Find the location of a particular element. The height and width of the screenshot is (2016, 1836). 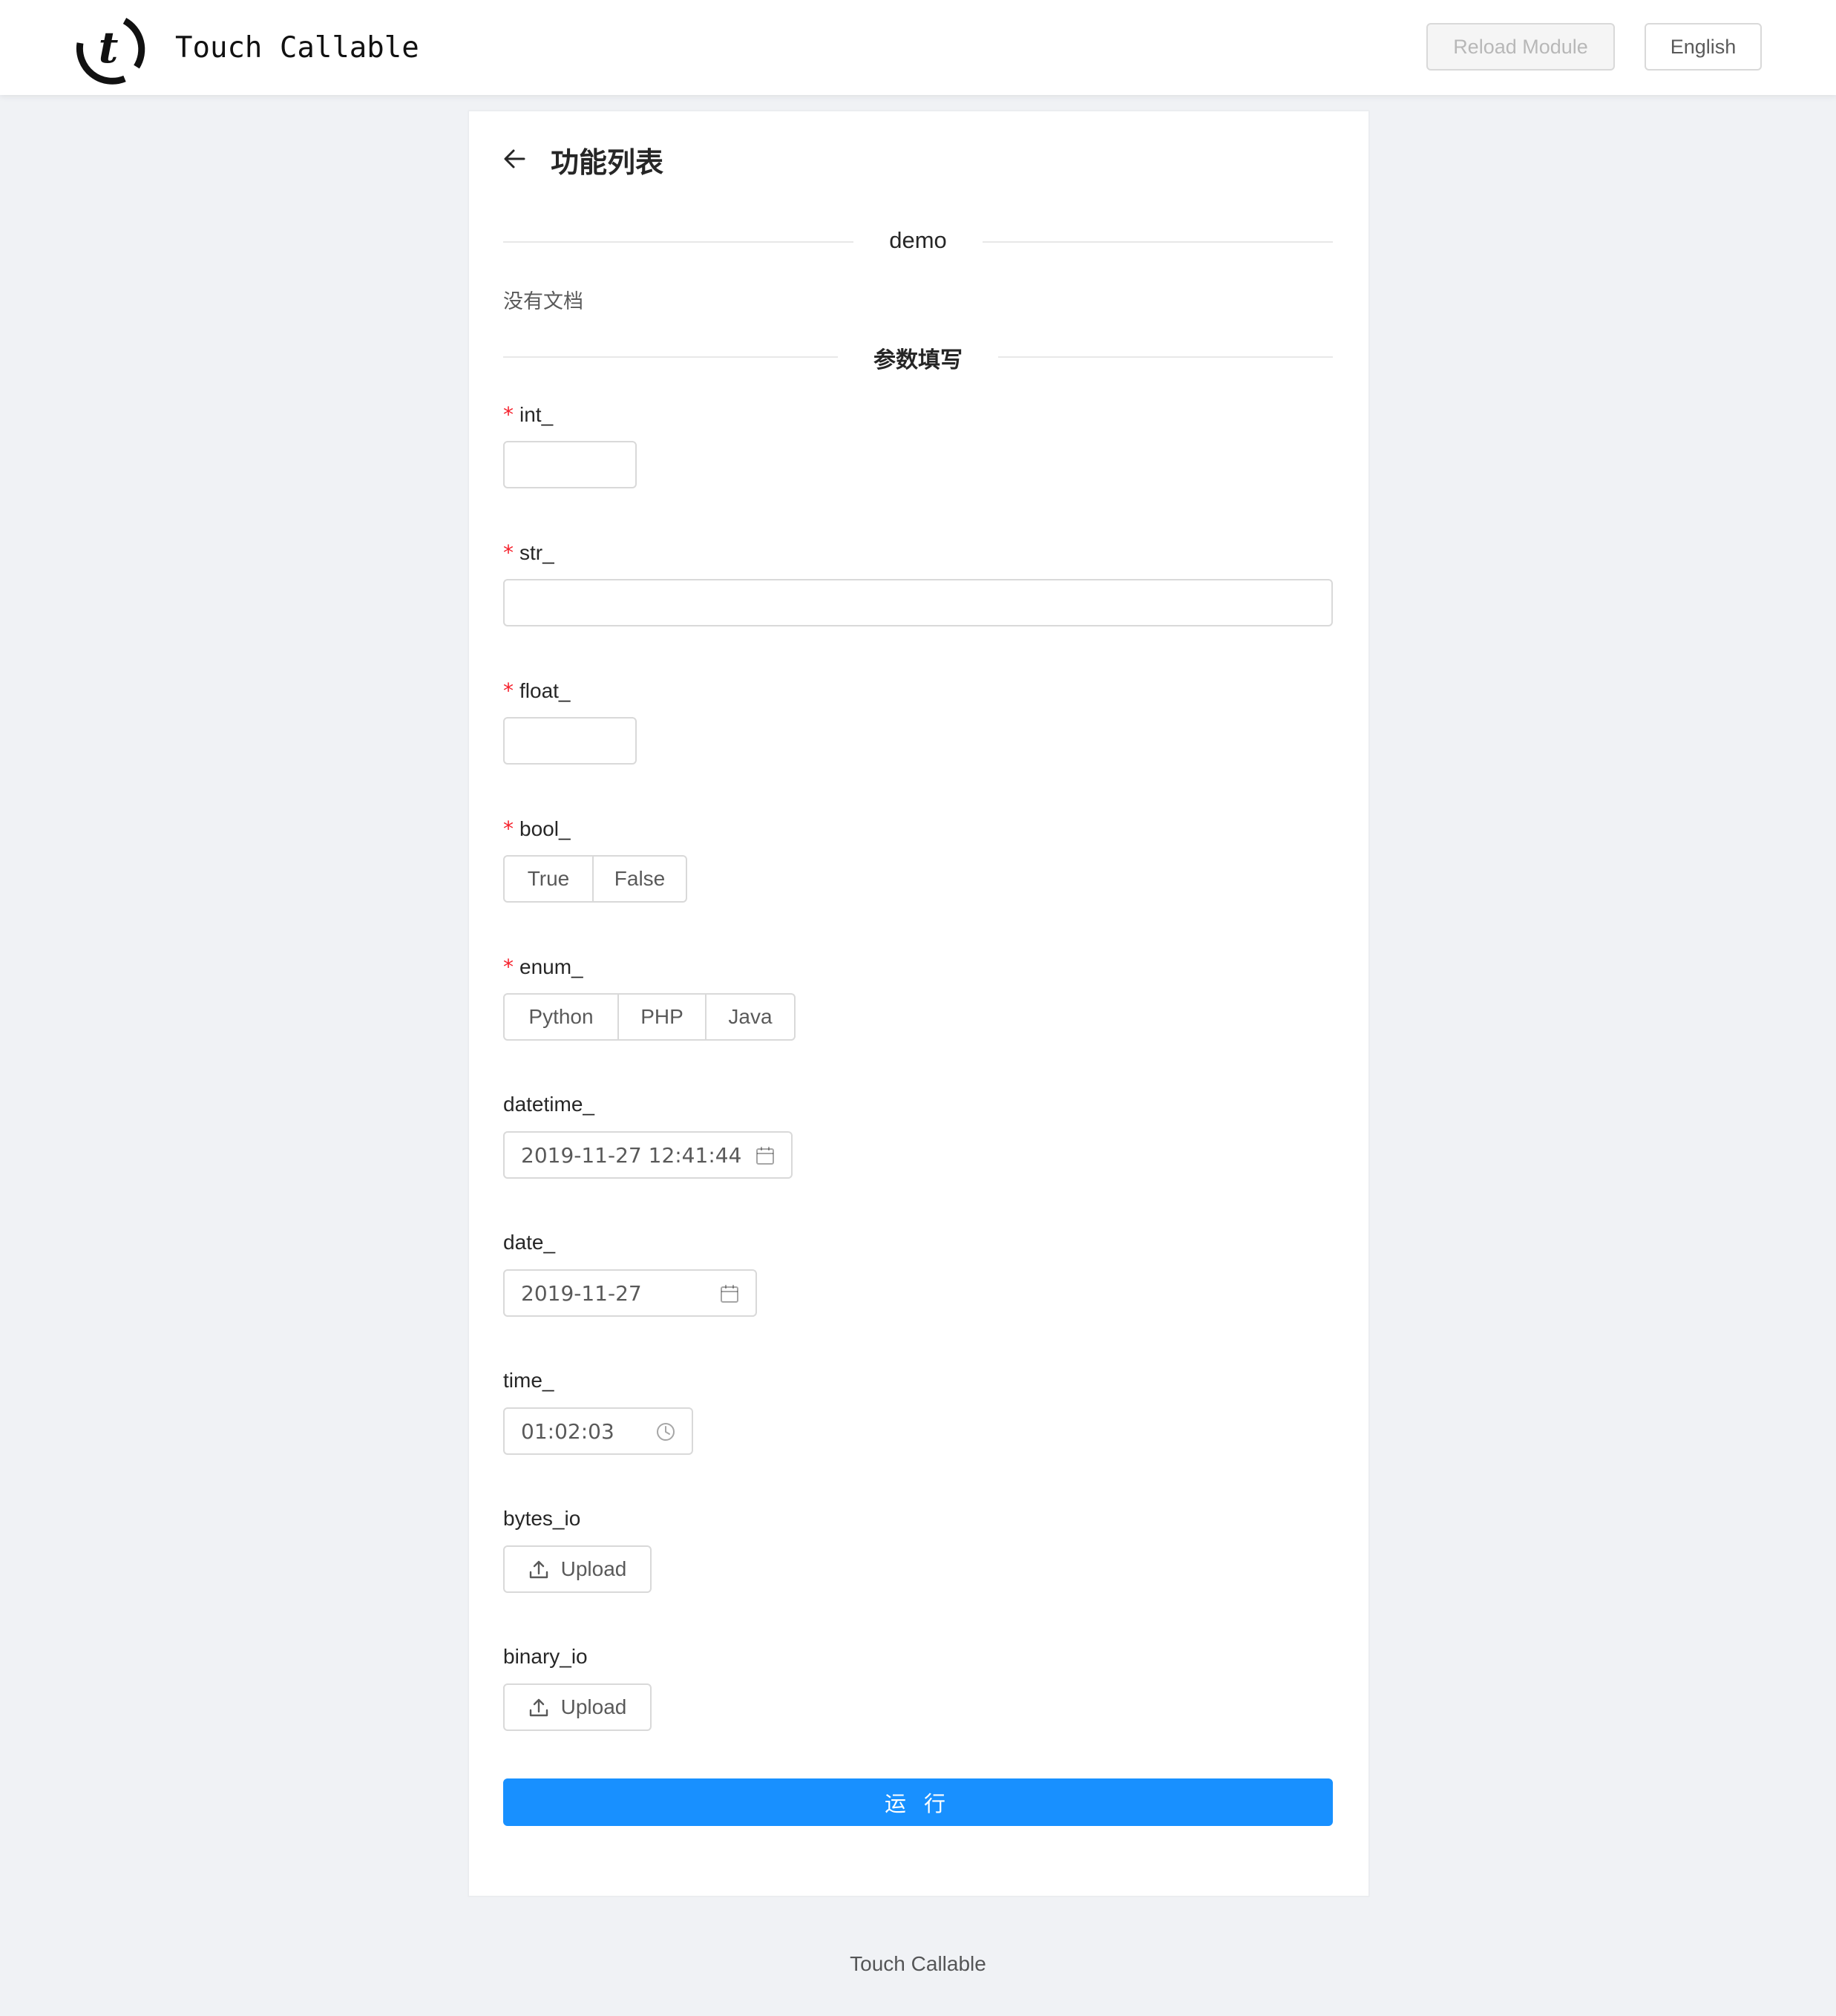

language-button: English is located at coordinates (1703, 47).